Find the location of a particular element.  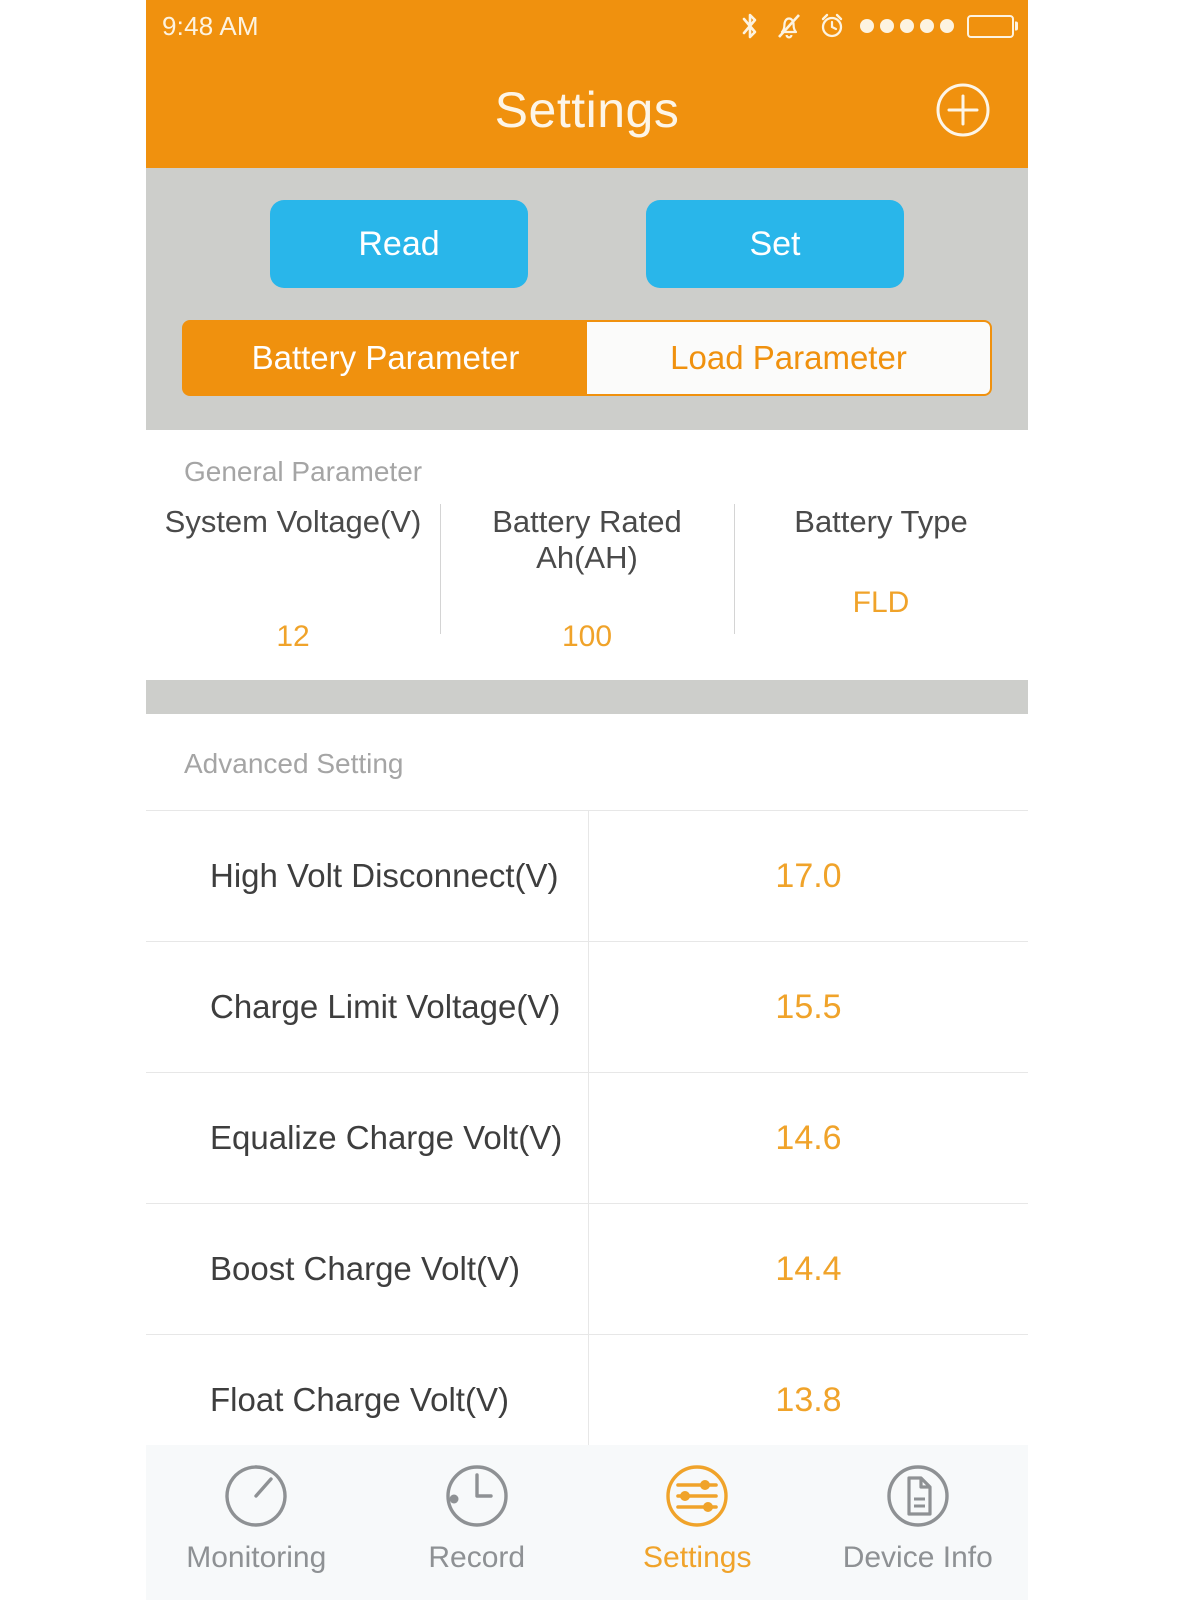

status-icons is located at coordinates (876, 26).